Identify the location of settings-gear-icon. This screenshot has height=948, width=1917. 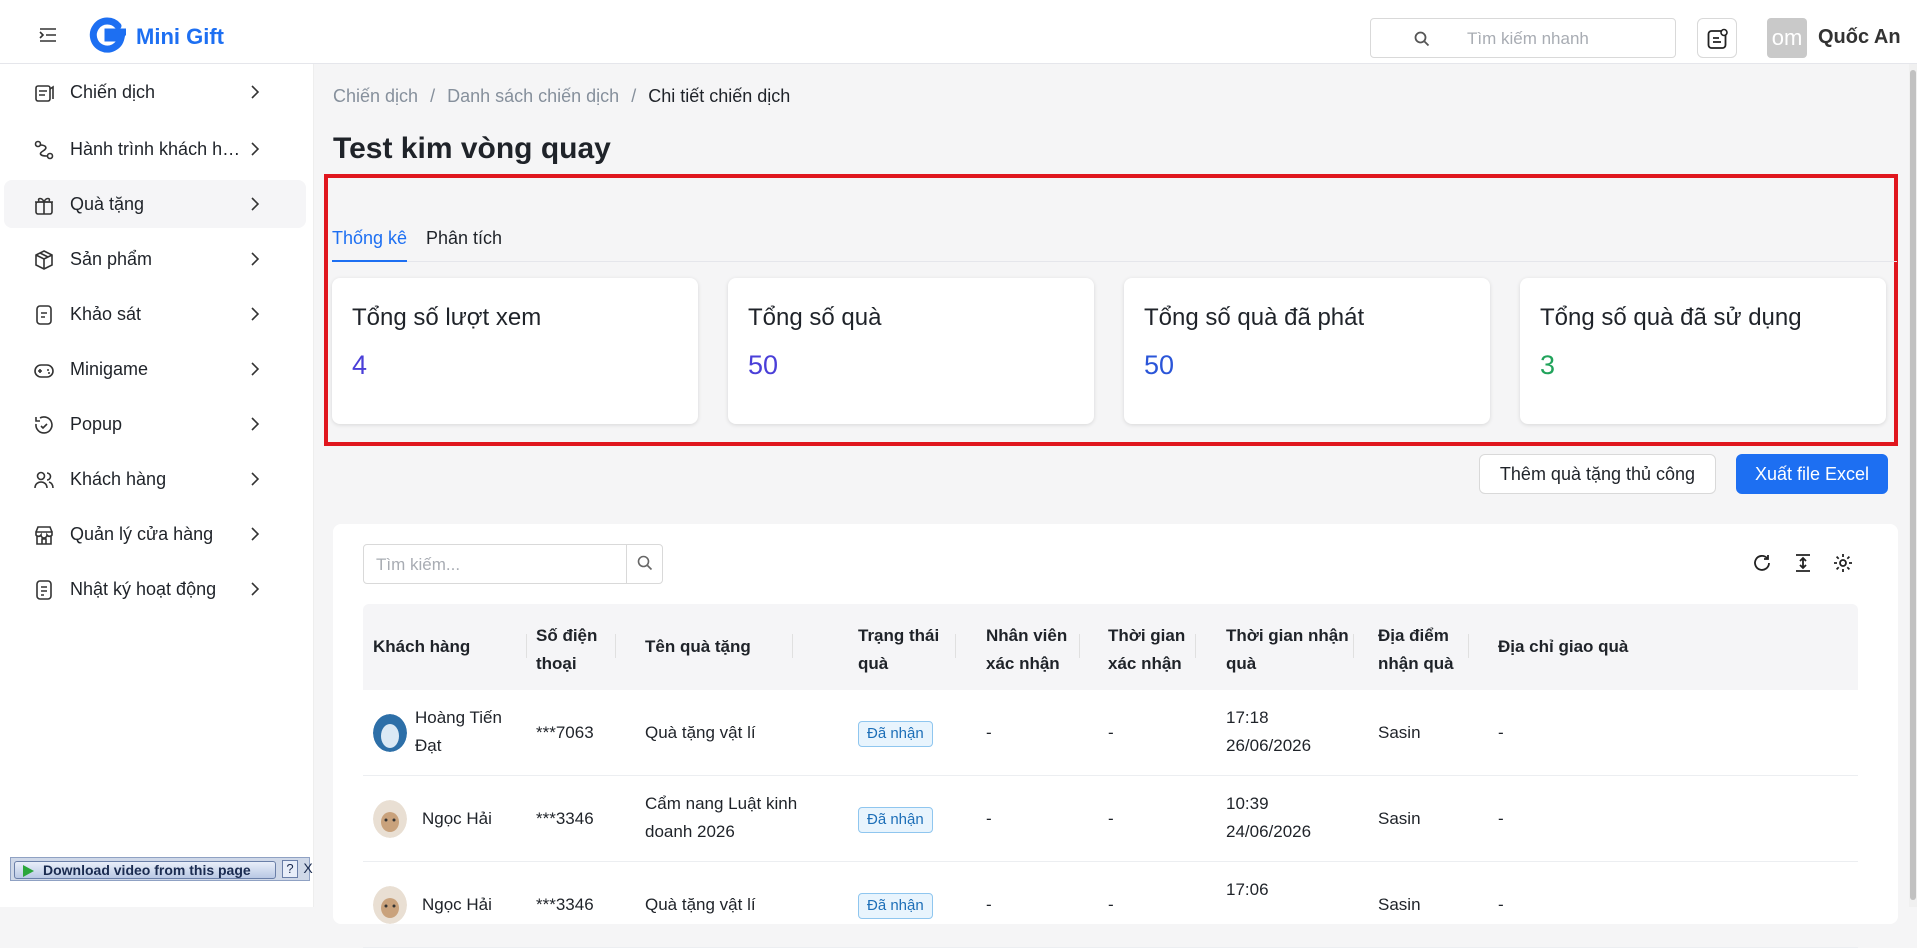
(1843, 563).